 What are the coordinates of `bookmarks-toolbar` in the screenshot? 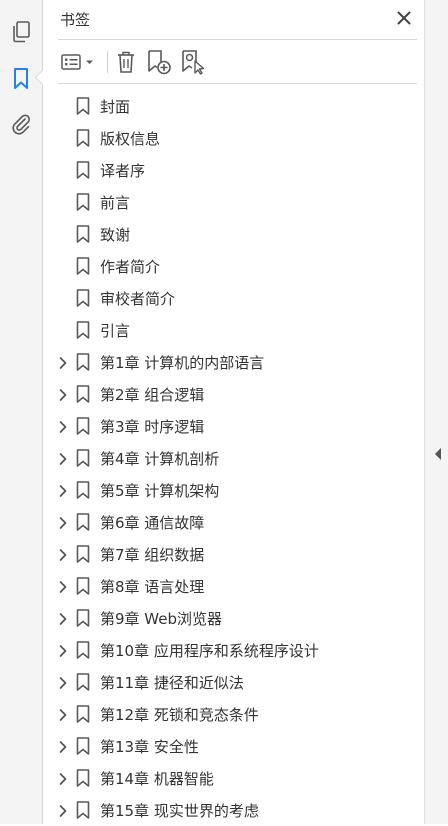 It's located at (237, 62).